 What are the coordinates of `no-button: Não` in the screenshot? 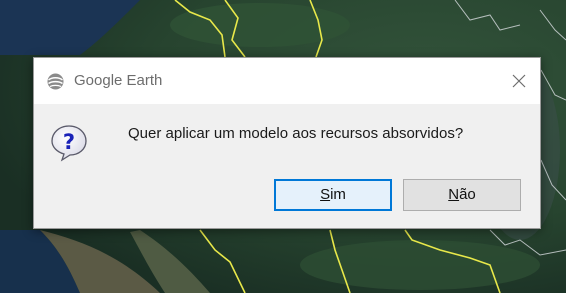 It's located at (462, 195).